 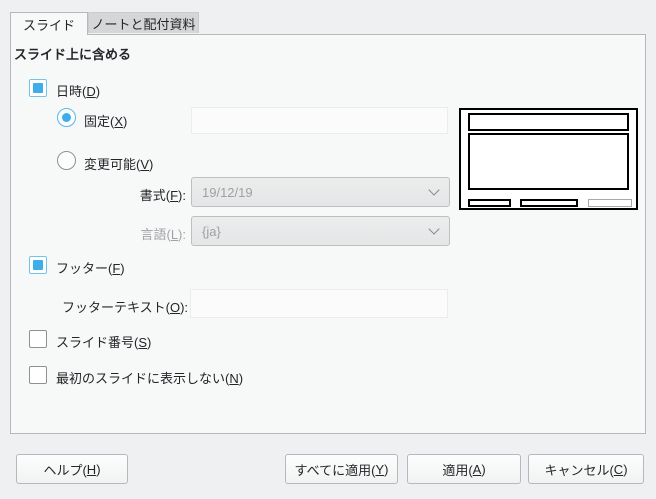 I want to click on language-label: 言語(L):, so click(x=163, y=234).